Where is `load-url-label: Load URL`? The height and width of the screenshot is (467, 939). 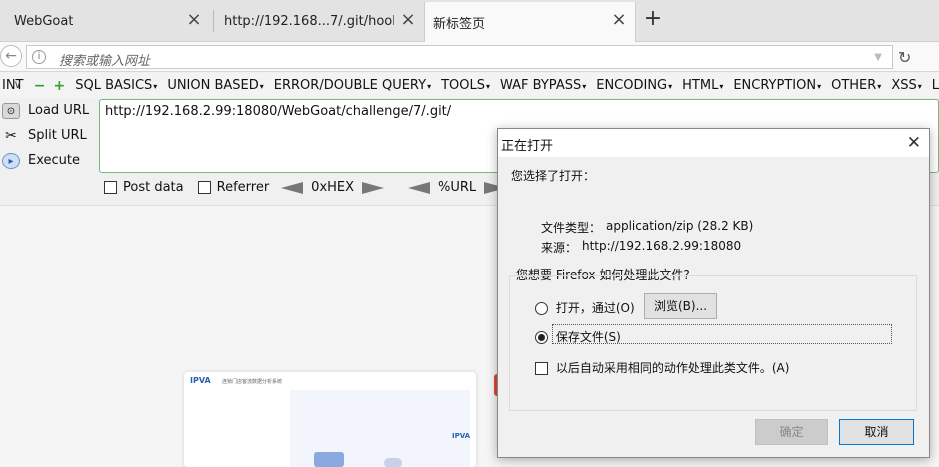 load-url-label: Load URL is located at coordinates (59, 110).